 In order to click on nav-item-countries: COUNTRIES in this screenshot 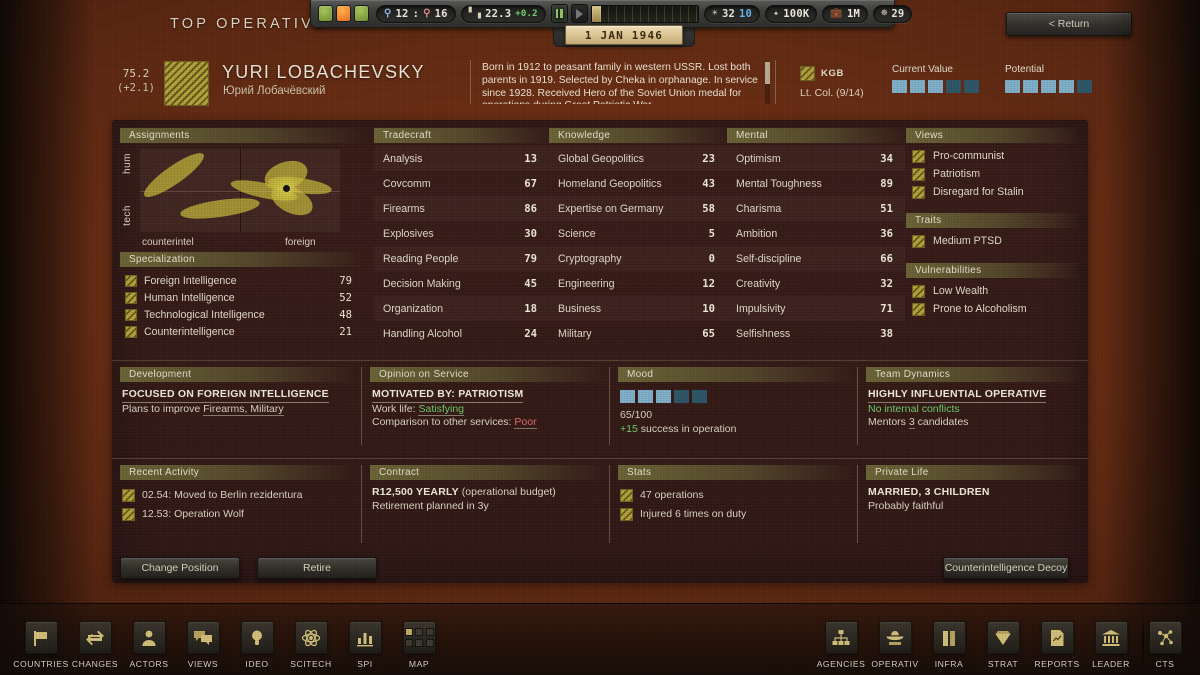, I will do `click(40, 645)`.